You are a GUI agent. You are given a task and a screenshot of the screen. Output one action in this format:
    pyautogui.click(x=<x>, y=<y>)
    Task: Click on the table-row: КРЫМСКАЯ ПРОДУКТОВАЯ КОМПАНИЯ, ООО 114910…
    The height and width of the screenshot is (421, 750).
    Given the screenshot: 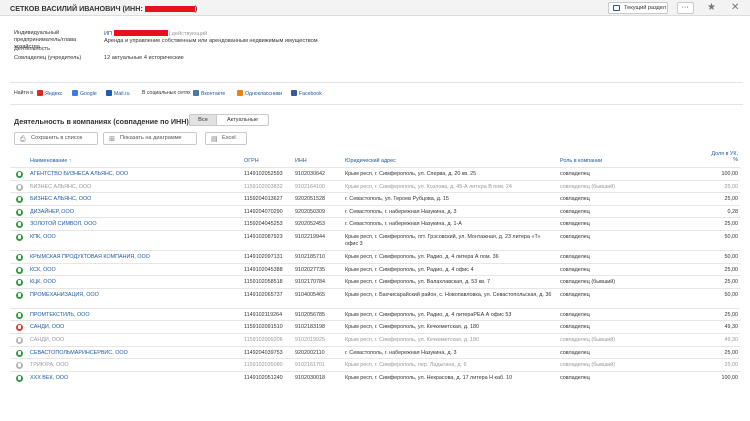 What is the action you would take?
    pyautogui.click(x=375, y=256)
    